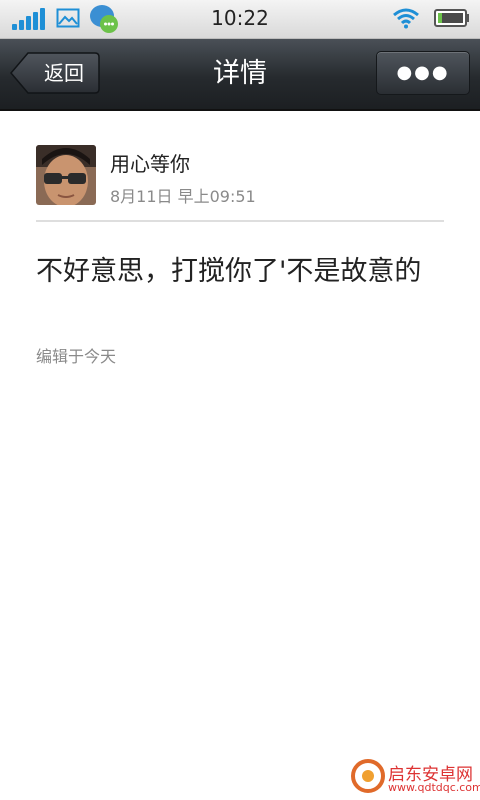  Describe the element at coordinates (240, 19) in the screenshot. I see `status-bar: 10:22` at that location.